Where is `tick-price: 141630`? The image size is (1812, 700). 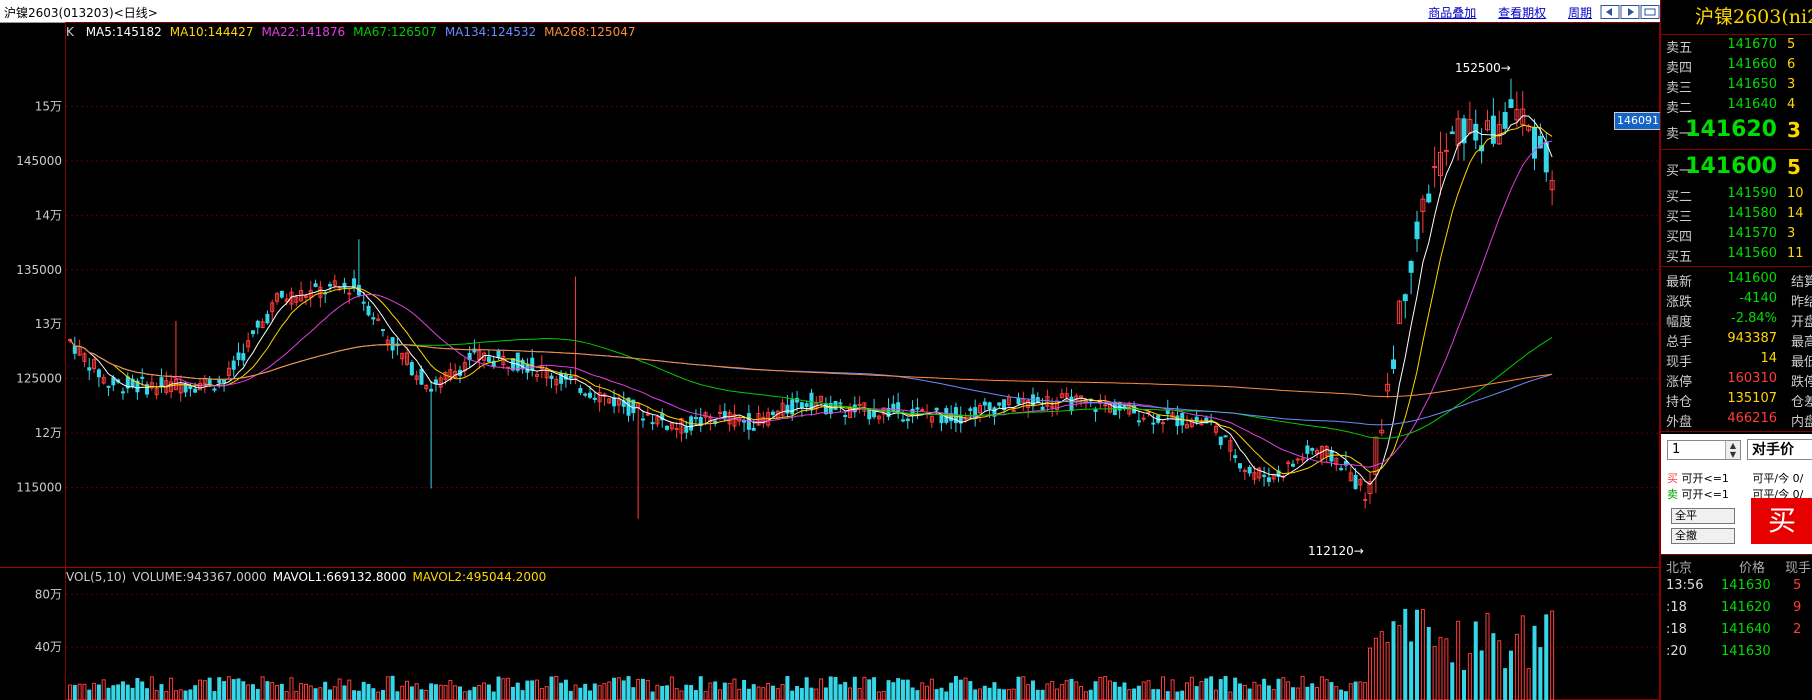
tick-price: 141630 is located at coordinates (1746, 585).